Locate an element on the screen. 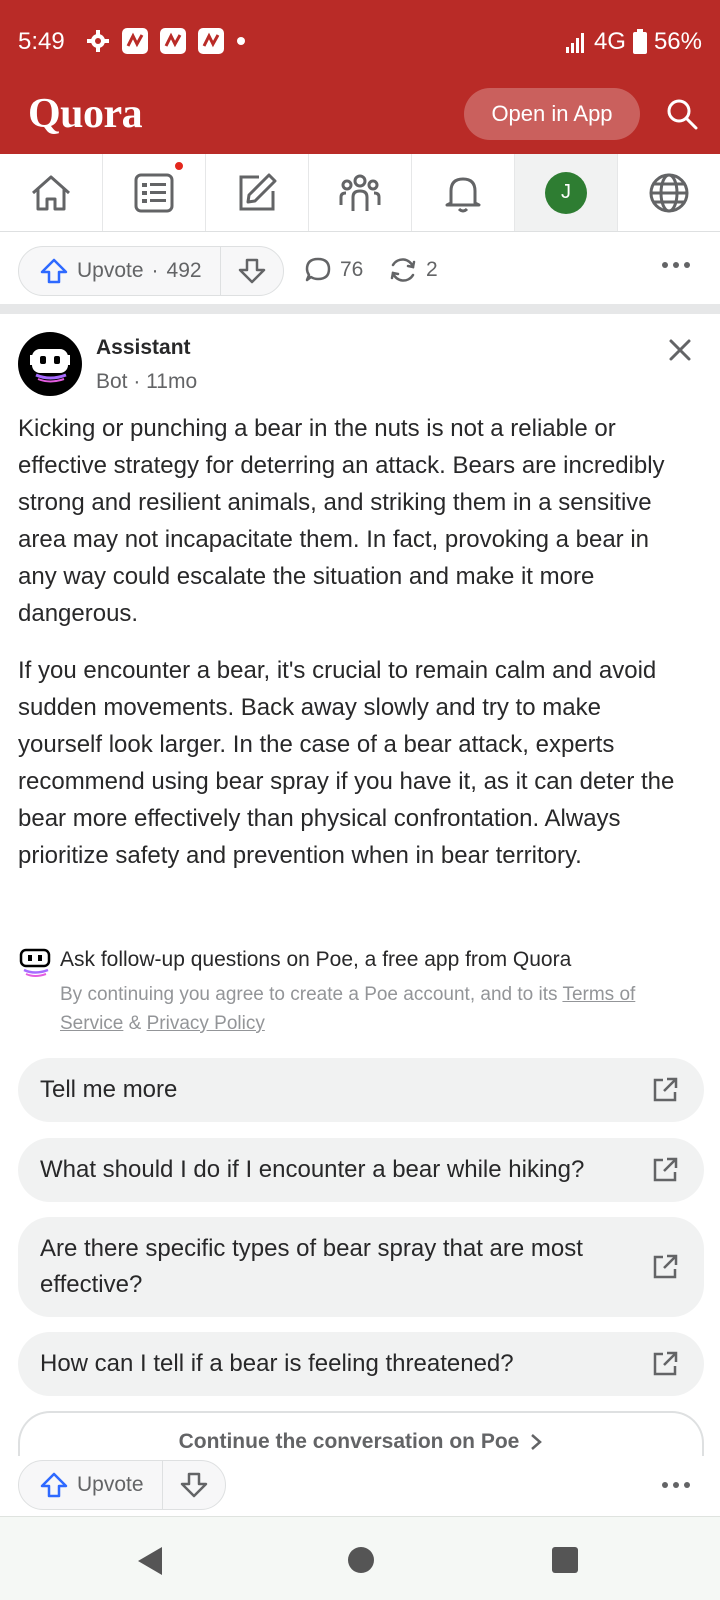 The image size is (720, 1600). bot-avatar is located at coordinates (50, 364).